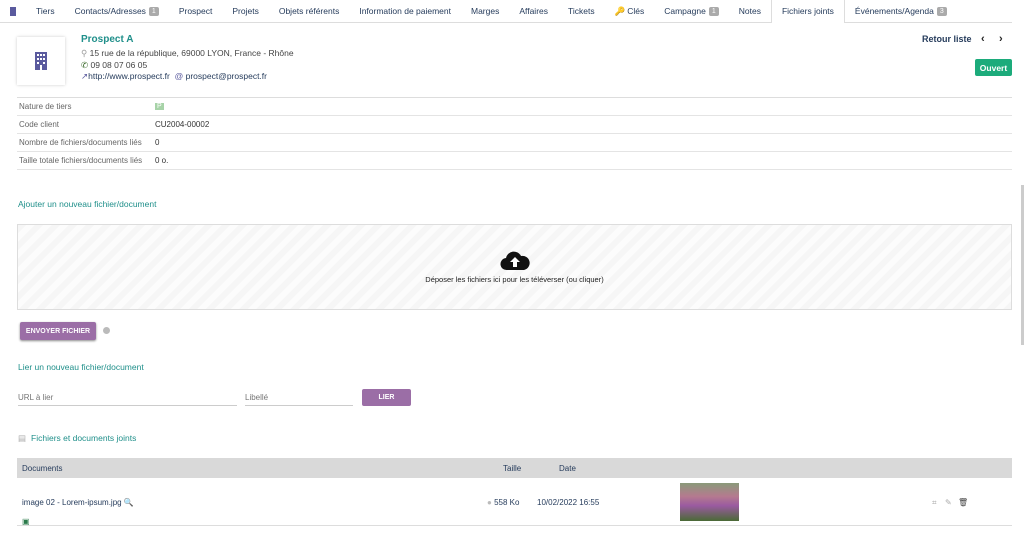 The height and width of the screenshot is (535, 1024). Describe the element at coordinates (948, 502) in the screenshot. I see `edit-pencil-icon: ✎` at that location.